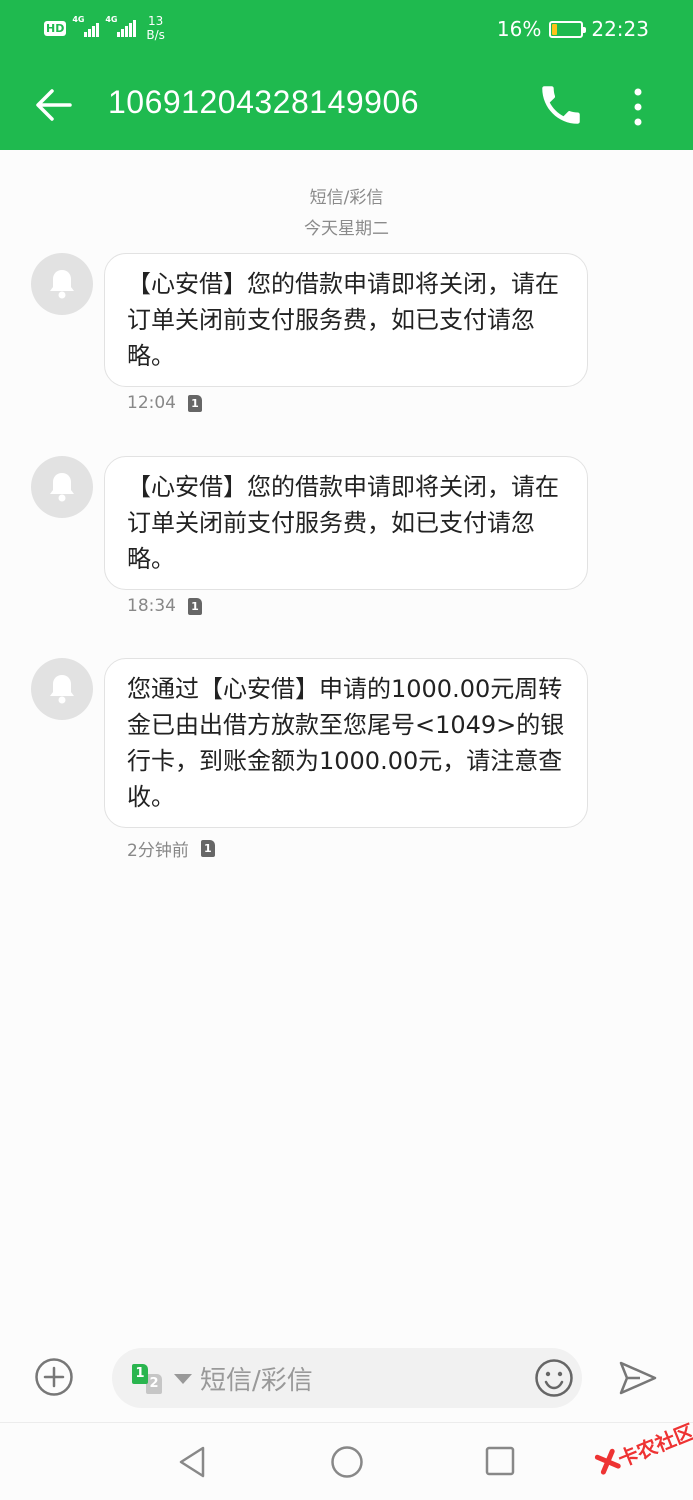 The width and height of the screenshot is (693, 1500). What do you see at coordinates (151, 403) in the screenshot?
I see `message-time: 12:04` at bounding box center [151, 403].